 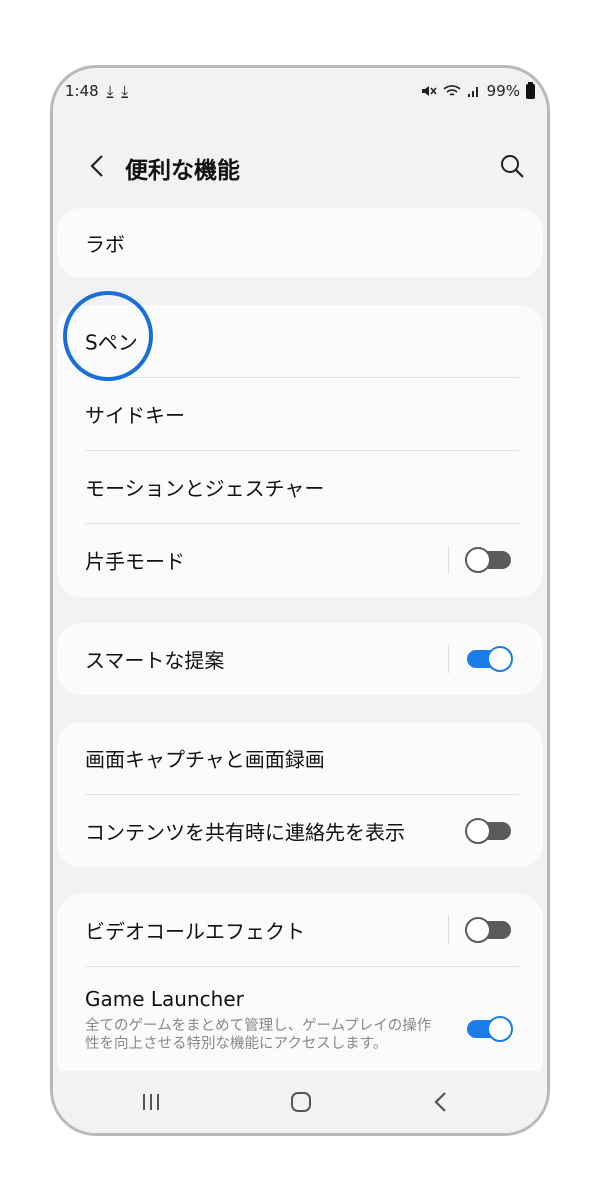 I want to click on app-header: 便利な機能, so click(x=300, y=168).